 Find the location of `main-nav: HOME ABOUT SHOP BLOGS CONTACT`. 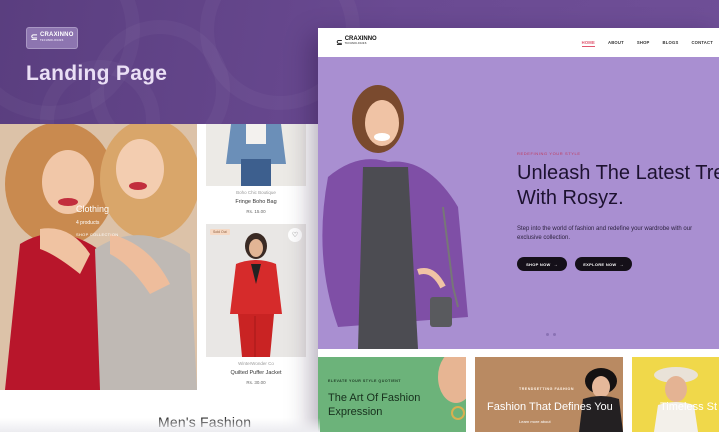

main-nav: HOME ABOUT SHOP BLOGS CONTACT is located at coordinates (647, 43).